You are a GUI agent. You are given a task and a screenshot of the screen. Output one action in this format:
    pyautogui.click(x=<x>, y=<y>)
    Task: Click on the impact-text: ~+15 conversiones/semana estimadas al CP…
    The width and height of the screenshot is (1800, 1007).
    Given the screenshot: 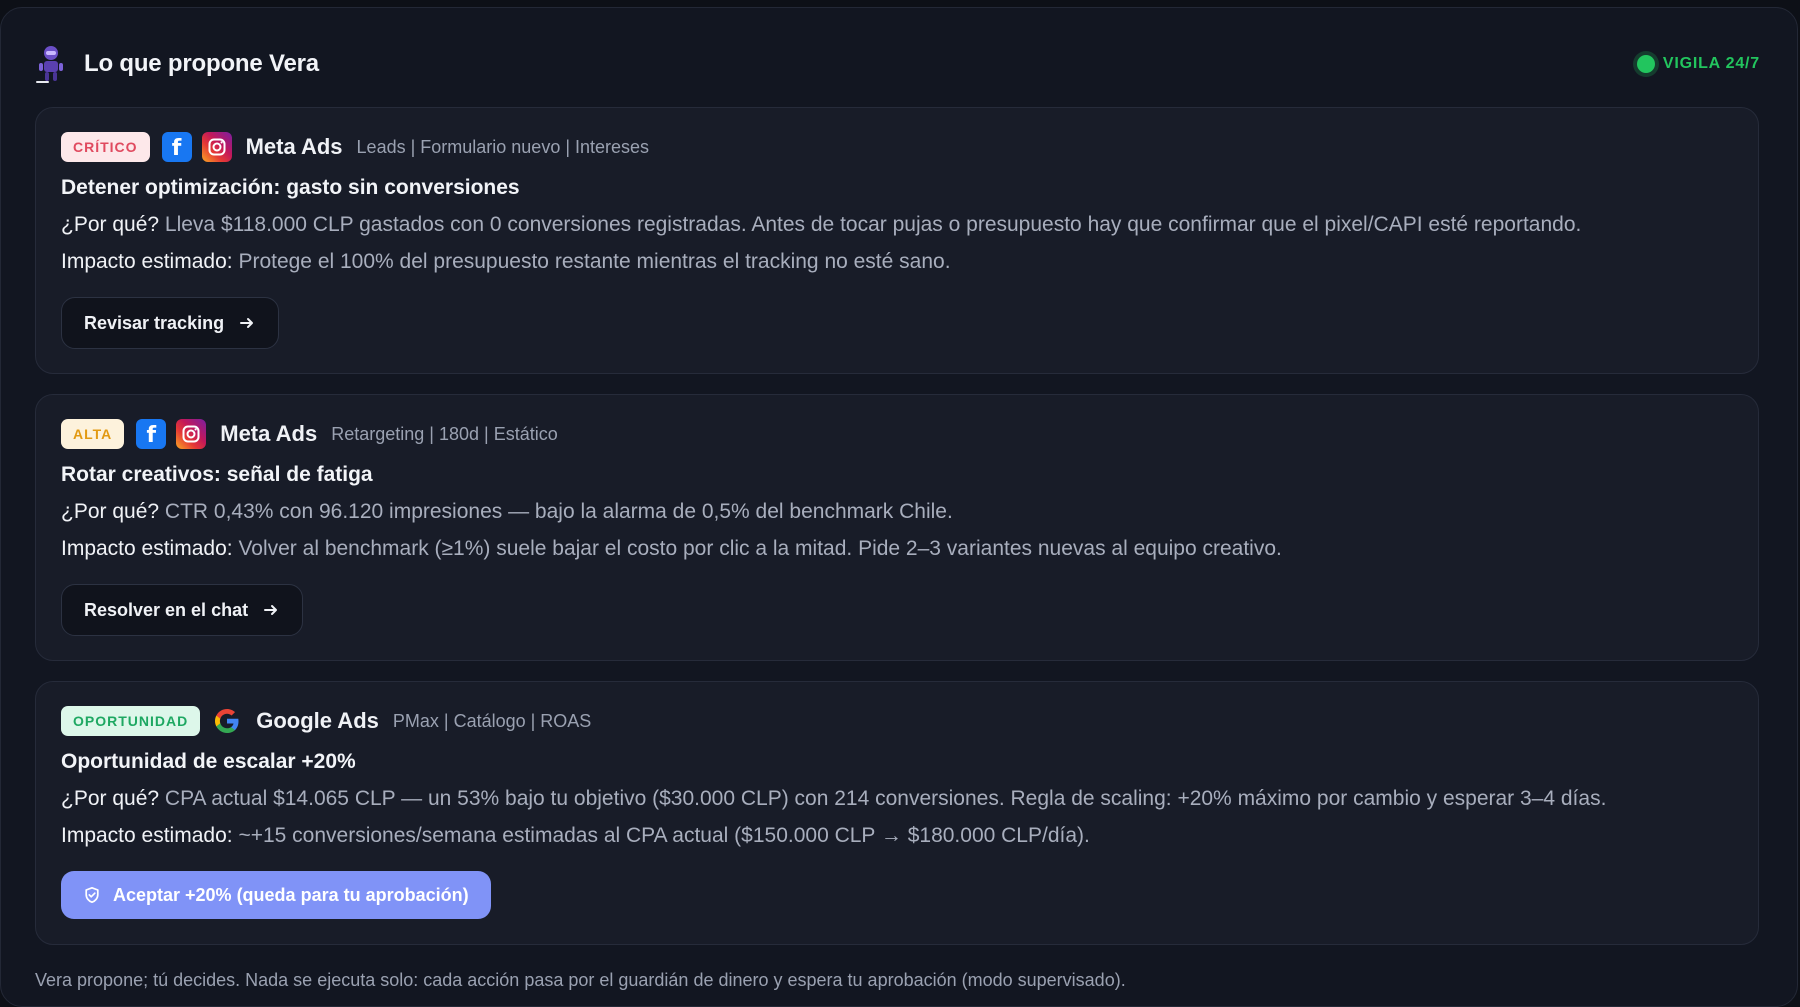 What is the action you would take?
    pyautogui.click(x=664, y=835)
    